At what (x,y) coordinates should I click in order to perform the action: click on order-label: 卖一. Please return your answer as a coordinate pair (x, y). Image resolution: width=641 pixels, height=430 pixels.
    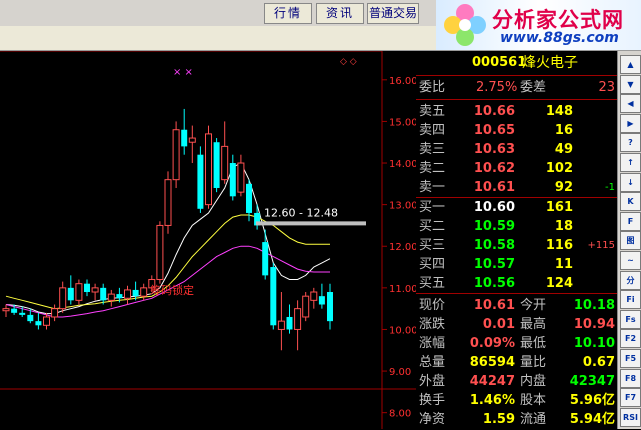
    Looking at the image, I should click on (432, 187).